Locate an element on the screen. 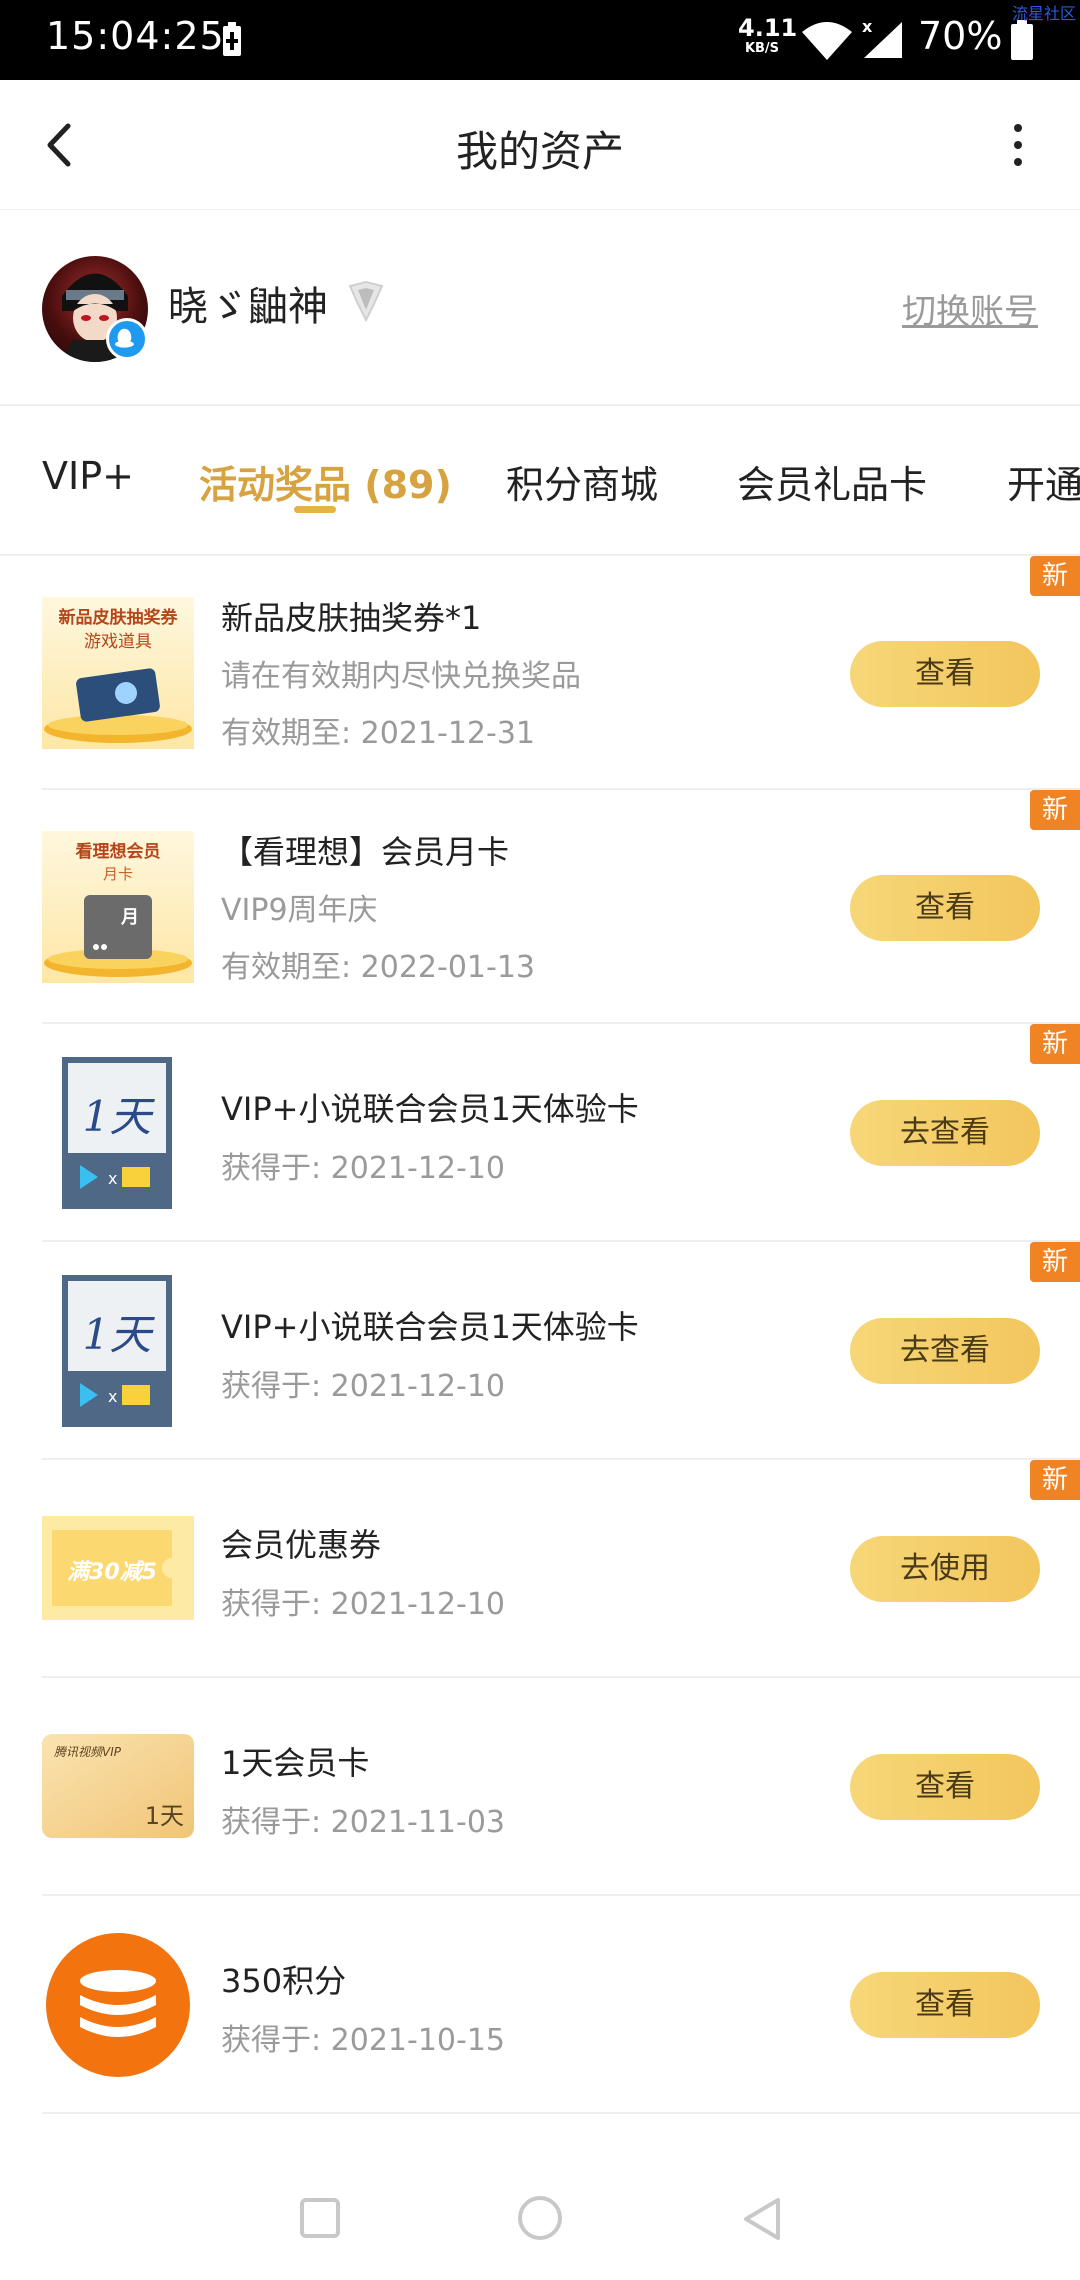 This screenshot has width=1080, height=2280. item-date: 有效期至: 2021-12-31 is located at coordinates (378, 733).